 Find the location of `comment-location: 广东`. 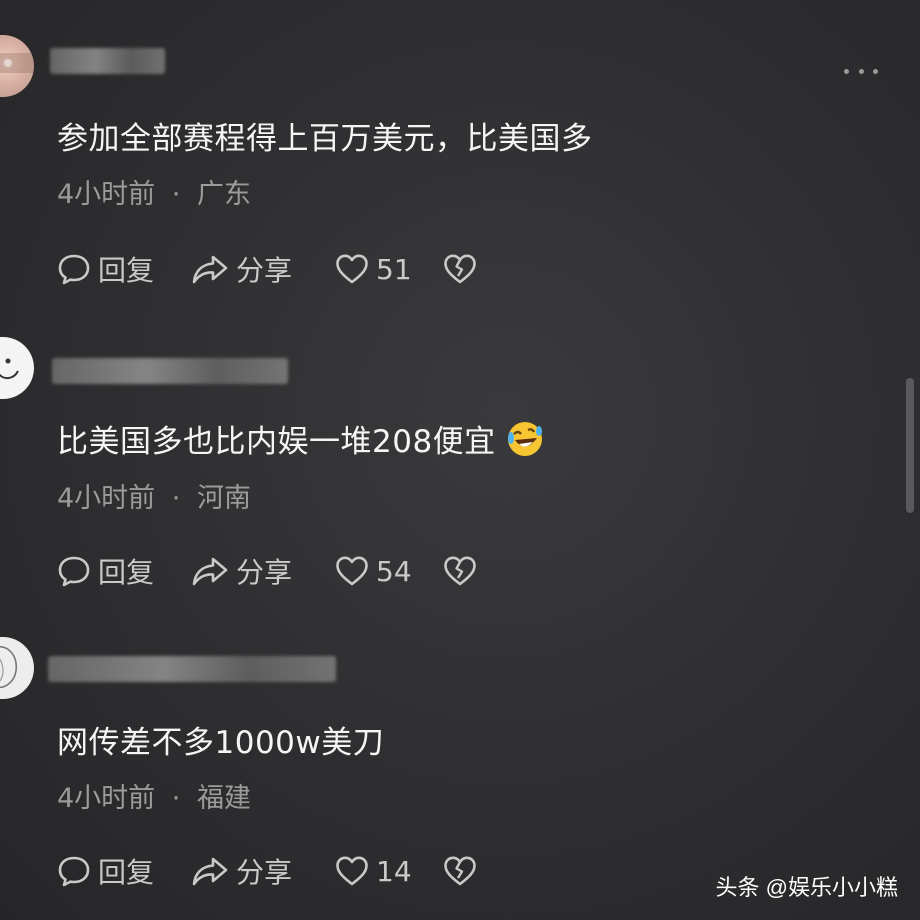

comment-location: 广东 is located at coordinates (223, 194).